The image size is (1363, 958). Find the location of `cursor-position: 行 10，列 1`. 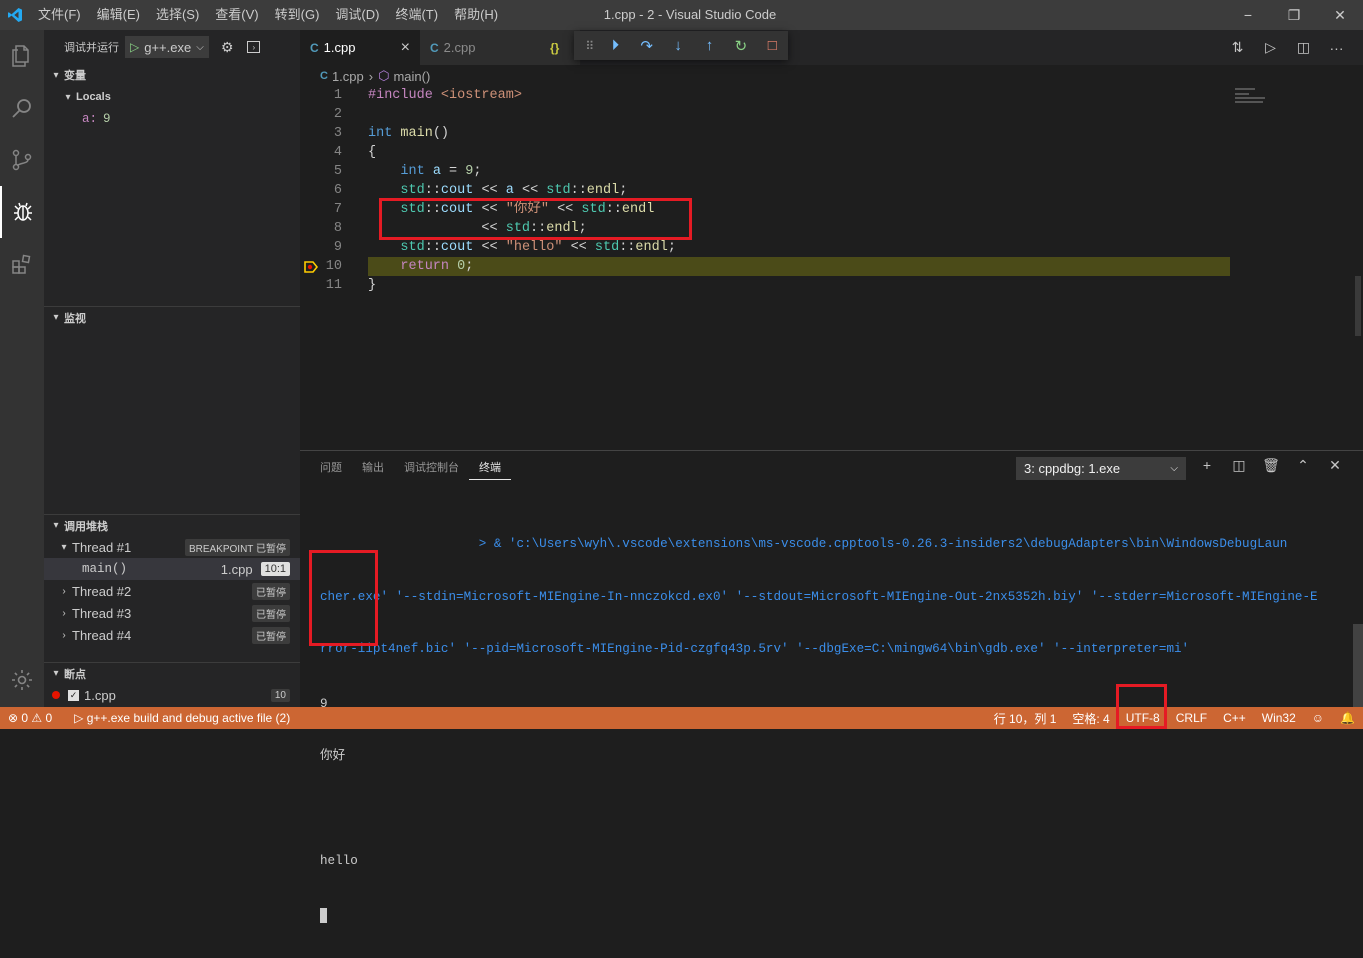

cursor-position: 行 10，列 1 is located at coordinates (1025, 718).